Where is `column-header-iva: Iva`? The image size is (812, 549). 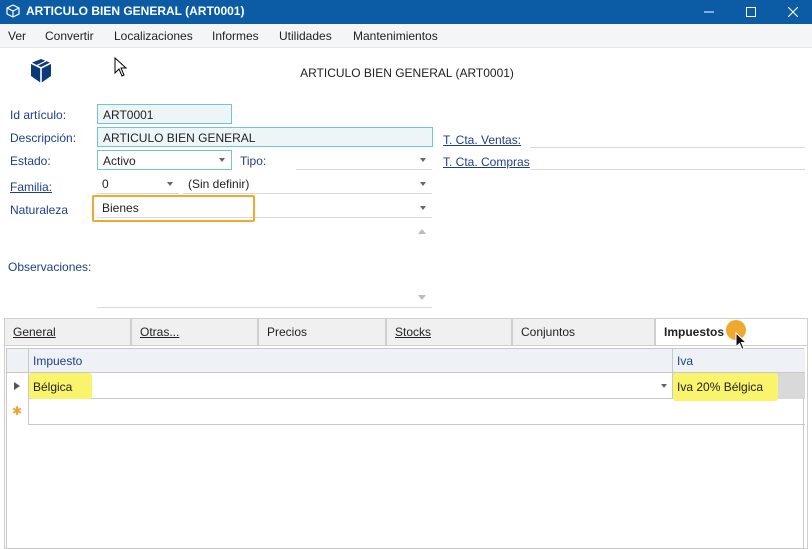 column-header-iva: Iva is located at coordinates (685, 361).